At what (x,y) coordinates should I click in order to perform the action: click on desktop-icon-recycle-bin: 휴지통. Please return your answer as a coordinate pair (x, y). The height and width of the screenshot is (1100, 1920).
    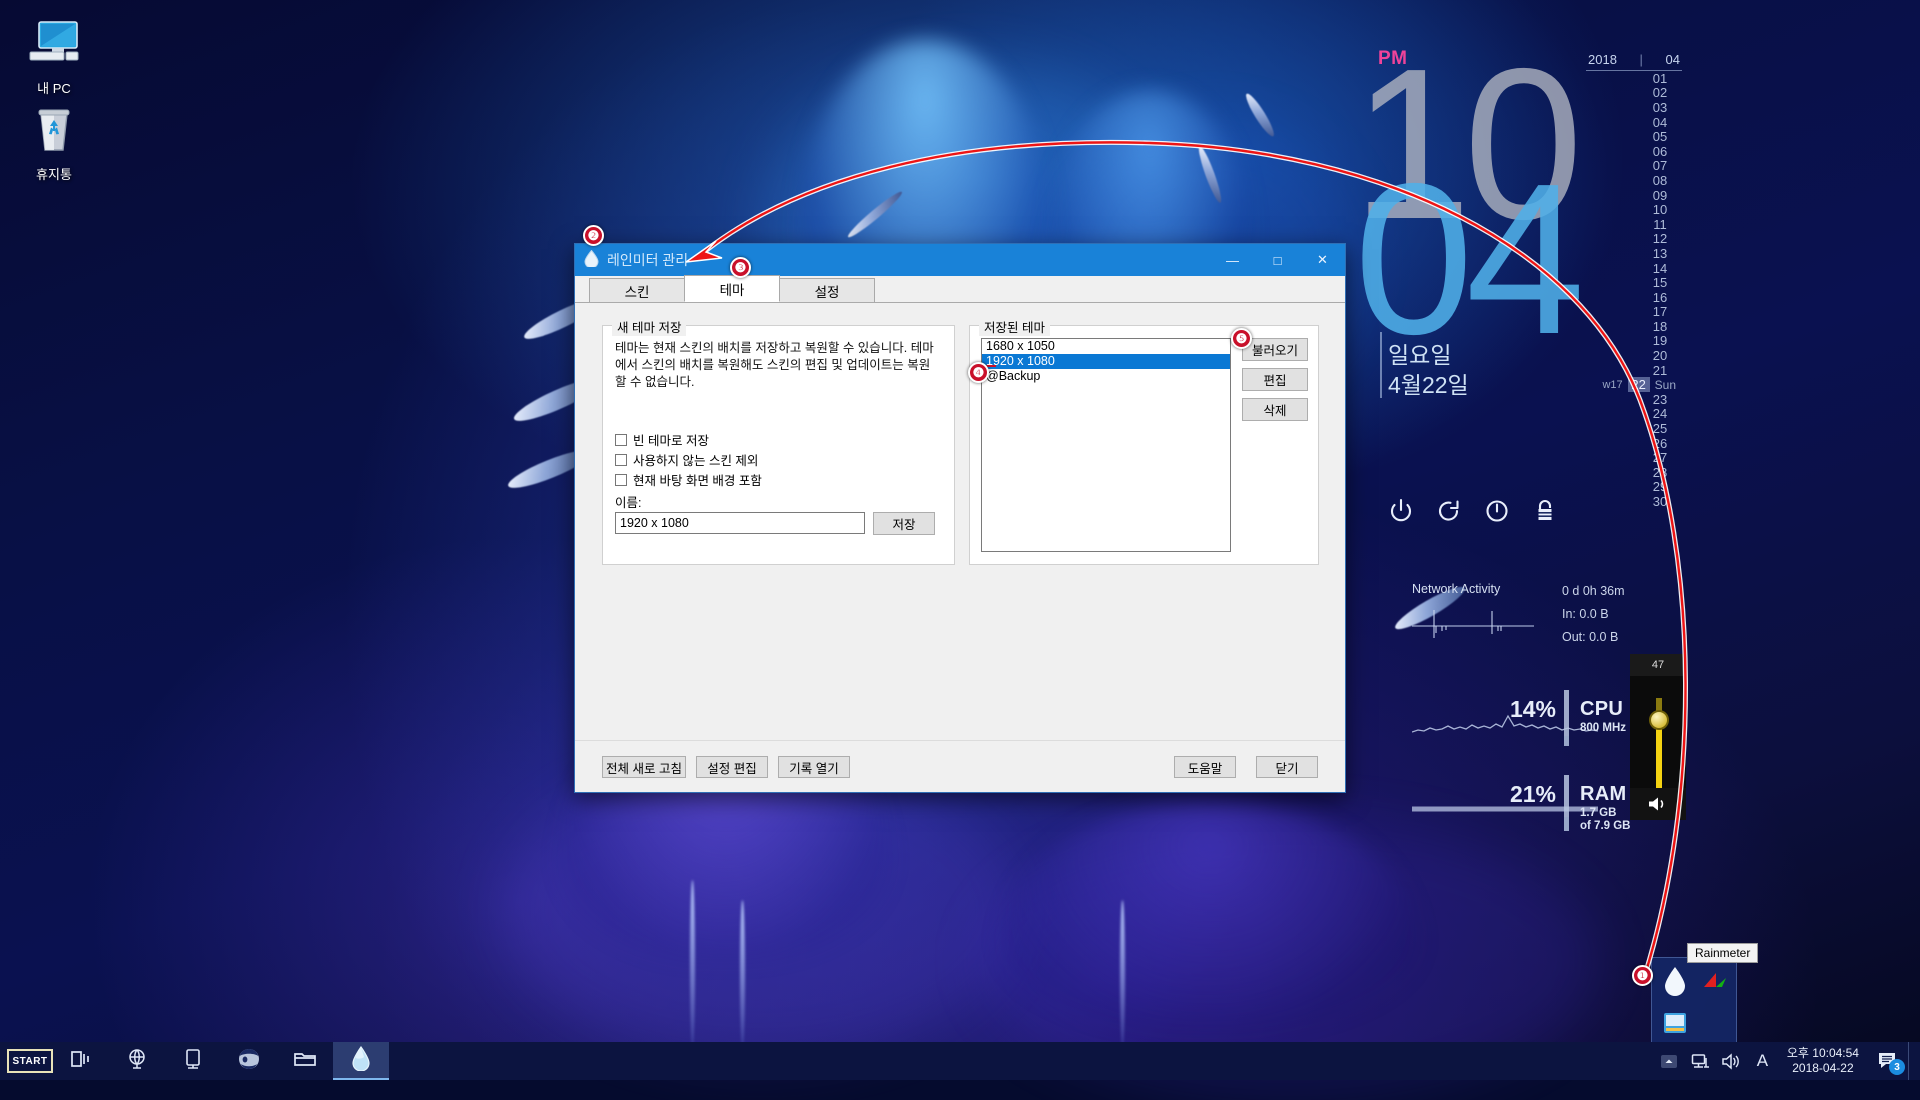
    Looking at the image, I should click on (54, 143).